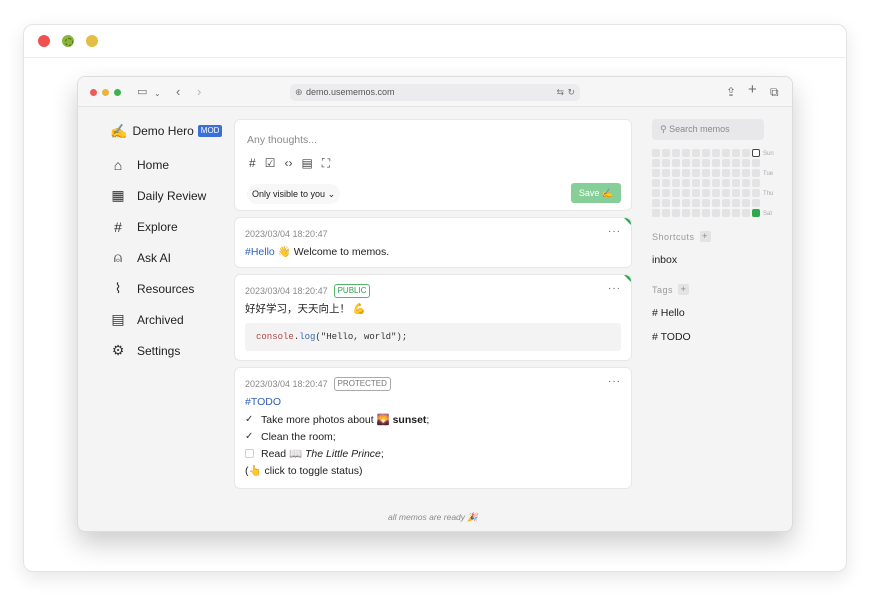  What do you see at coordinates (705, 236) in the screenshot?
I see `add-shortcut-button: +` at bounding box center [705, 236].